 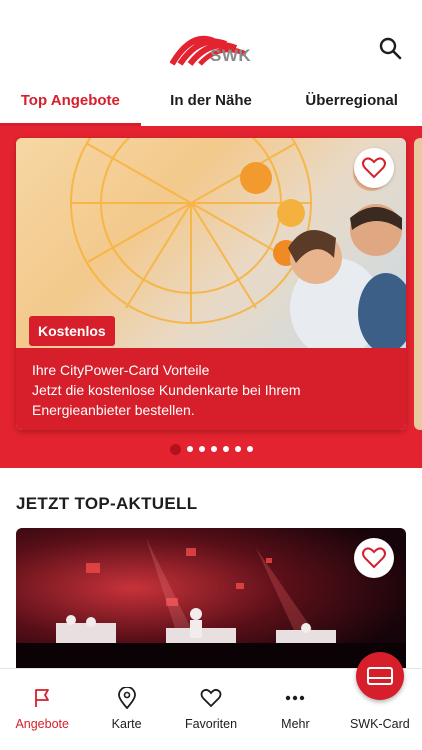 What do you see at coordinates (126, 724) in the screenshot?
I see `nav-label: Karte` at bounding box center [126, 724].